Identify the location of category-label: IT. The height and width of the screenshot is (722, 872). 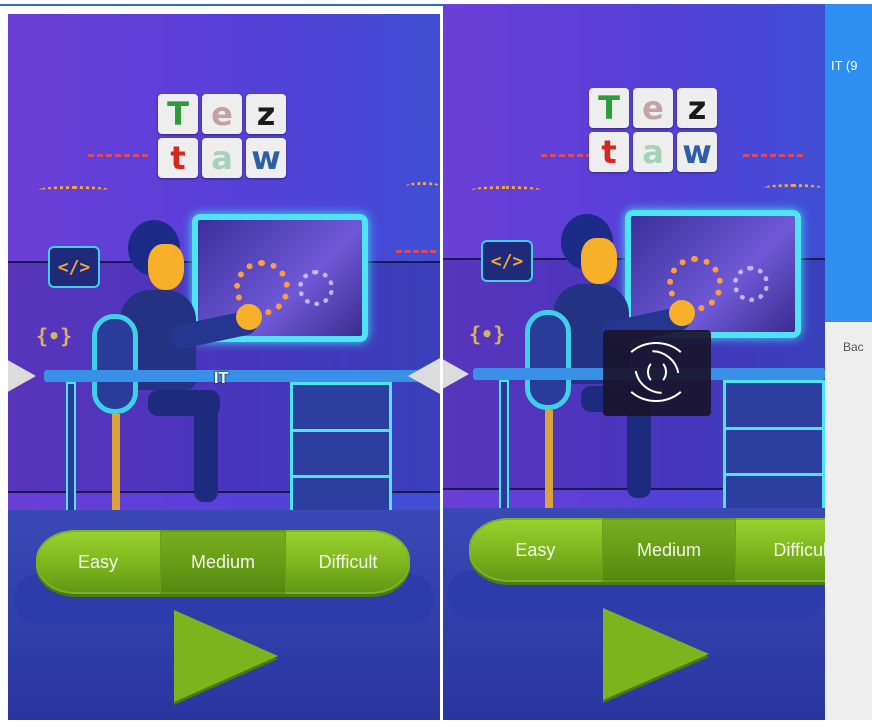
(221, 378).